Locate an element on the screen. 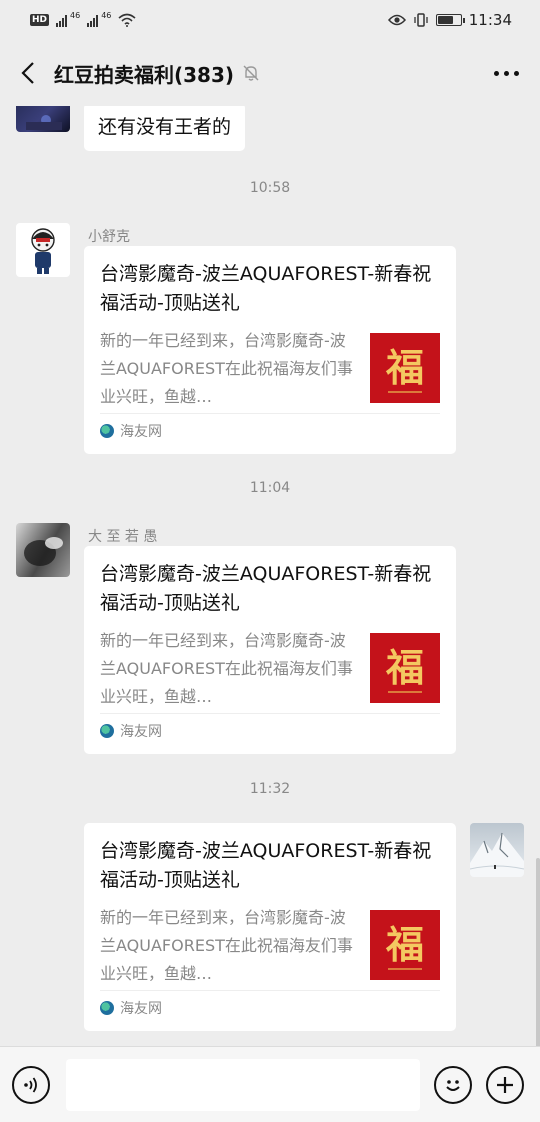 The height and width of the screenshot is (1122, 540). scroll-indicator is located at coordinates (538, 953).